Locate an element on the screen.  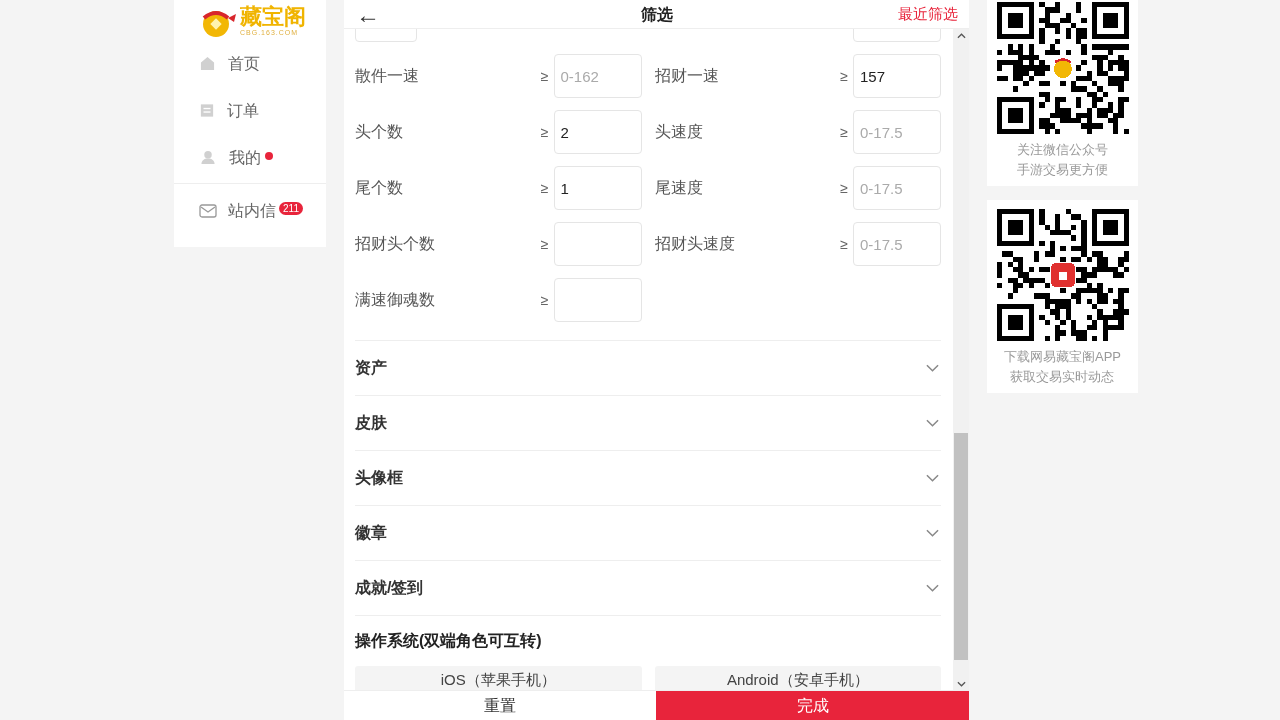
sidebar-item: 首页 is located at coordinates (250, 63).